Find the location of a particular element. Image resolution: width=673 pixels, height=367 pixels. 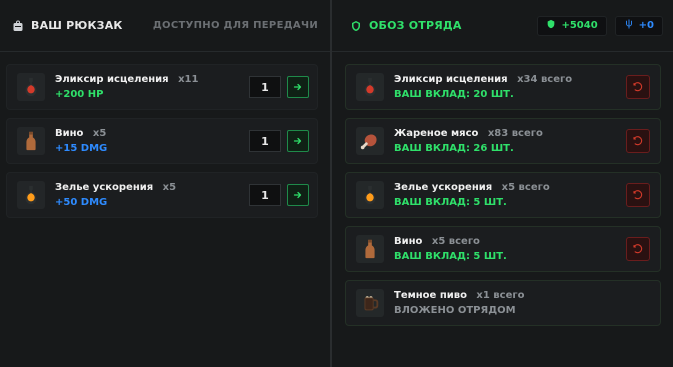

caravan-item: Темное пиво x1 всего ВЛОЖЕНО ОТРЯДОМ is located at coordinates (503, 303).